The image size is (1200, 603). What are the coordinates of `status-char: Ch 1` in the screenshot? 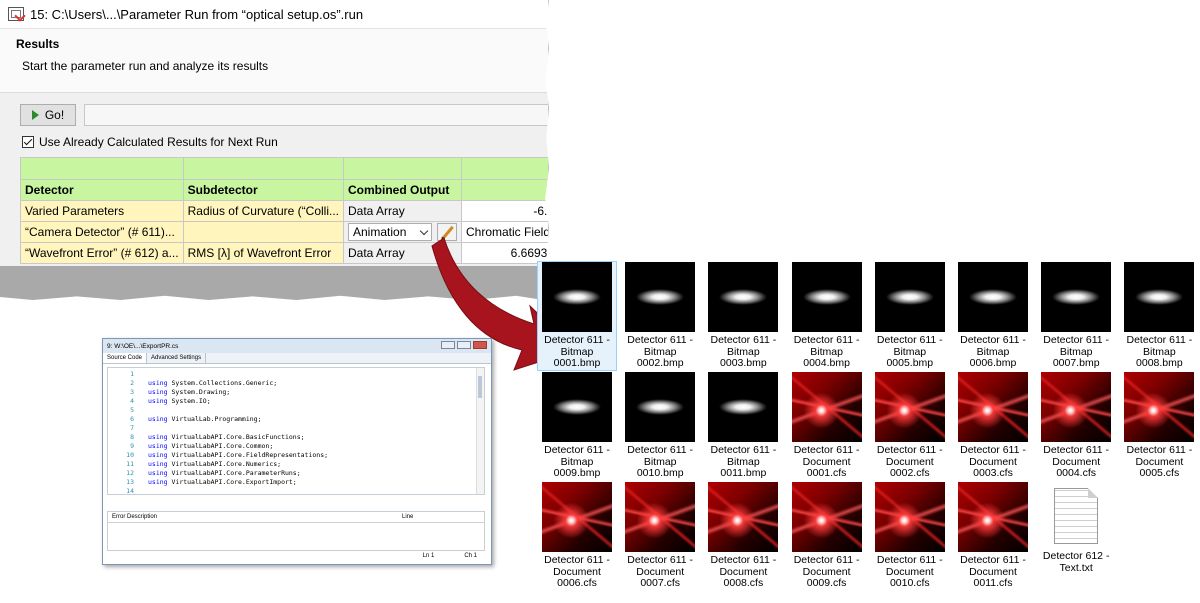 It's located at (470, 556).